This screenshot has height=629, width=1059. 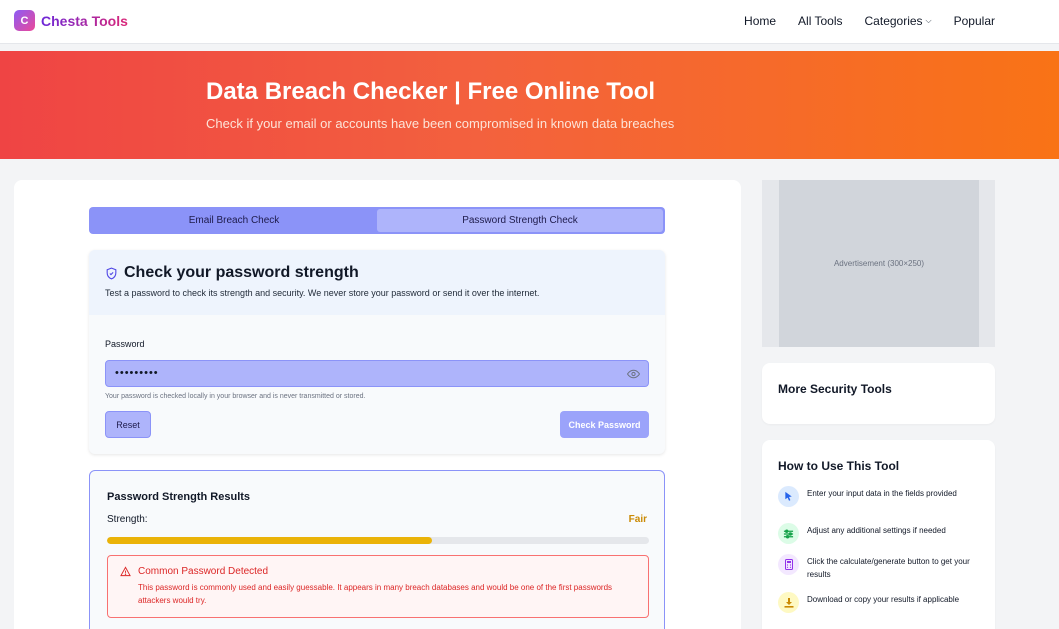 I want to click on tab-password-strength-check: Password Strength Check, so click(x=520, y=220).